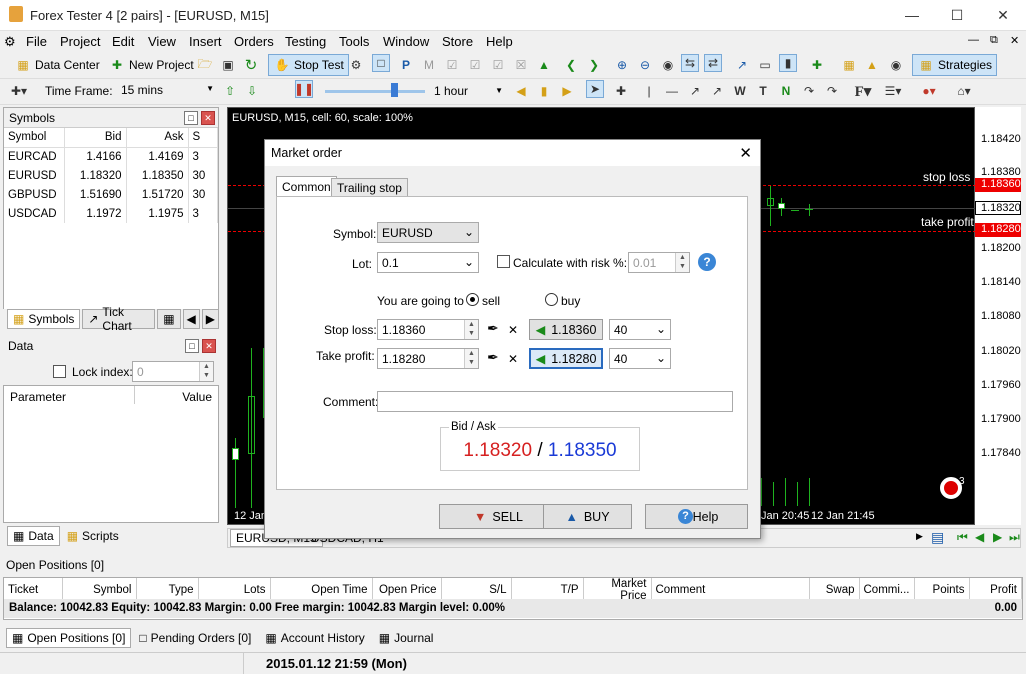 Image resolution: width=1026 pixels, height=674 pixels. I want to click on chart-layout-icon: ▤, so click(937, 537).